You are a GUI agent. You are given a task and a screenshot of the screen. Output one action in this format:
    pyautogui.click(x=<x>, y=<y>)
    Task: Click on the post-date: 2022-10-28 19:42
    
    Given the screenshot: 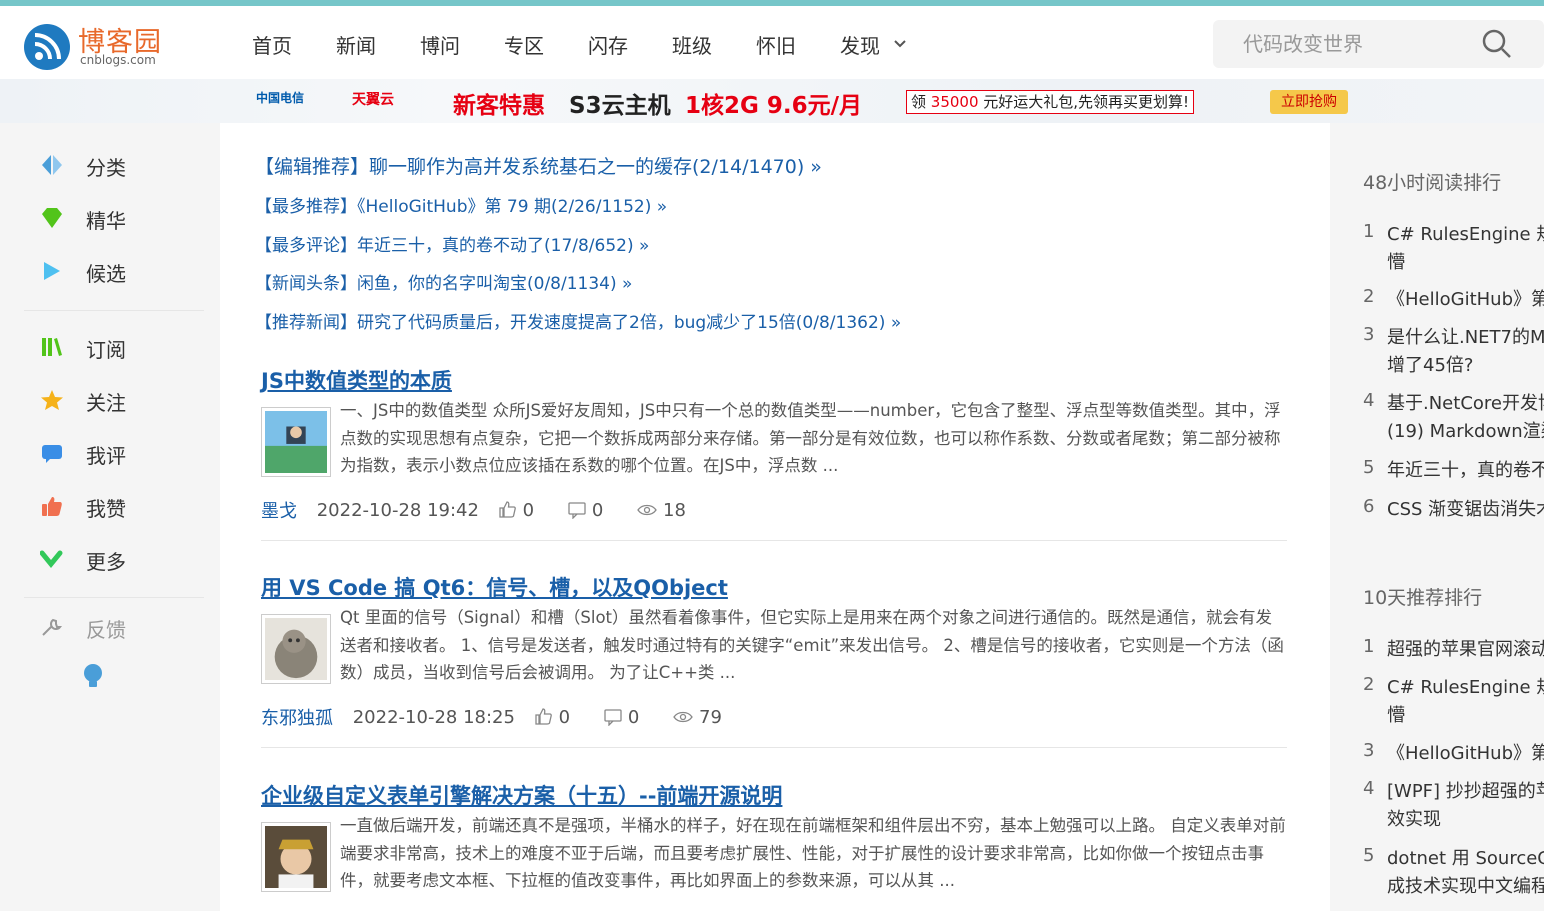 What is the action you would take?
    pyautogui.click(x=397, y=510)
    